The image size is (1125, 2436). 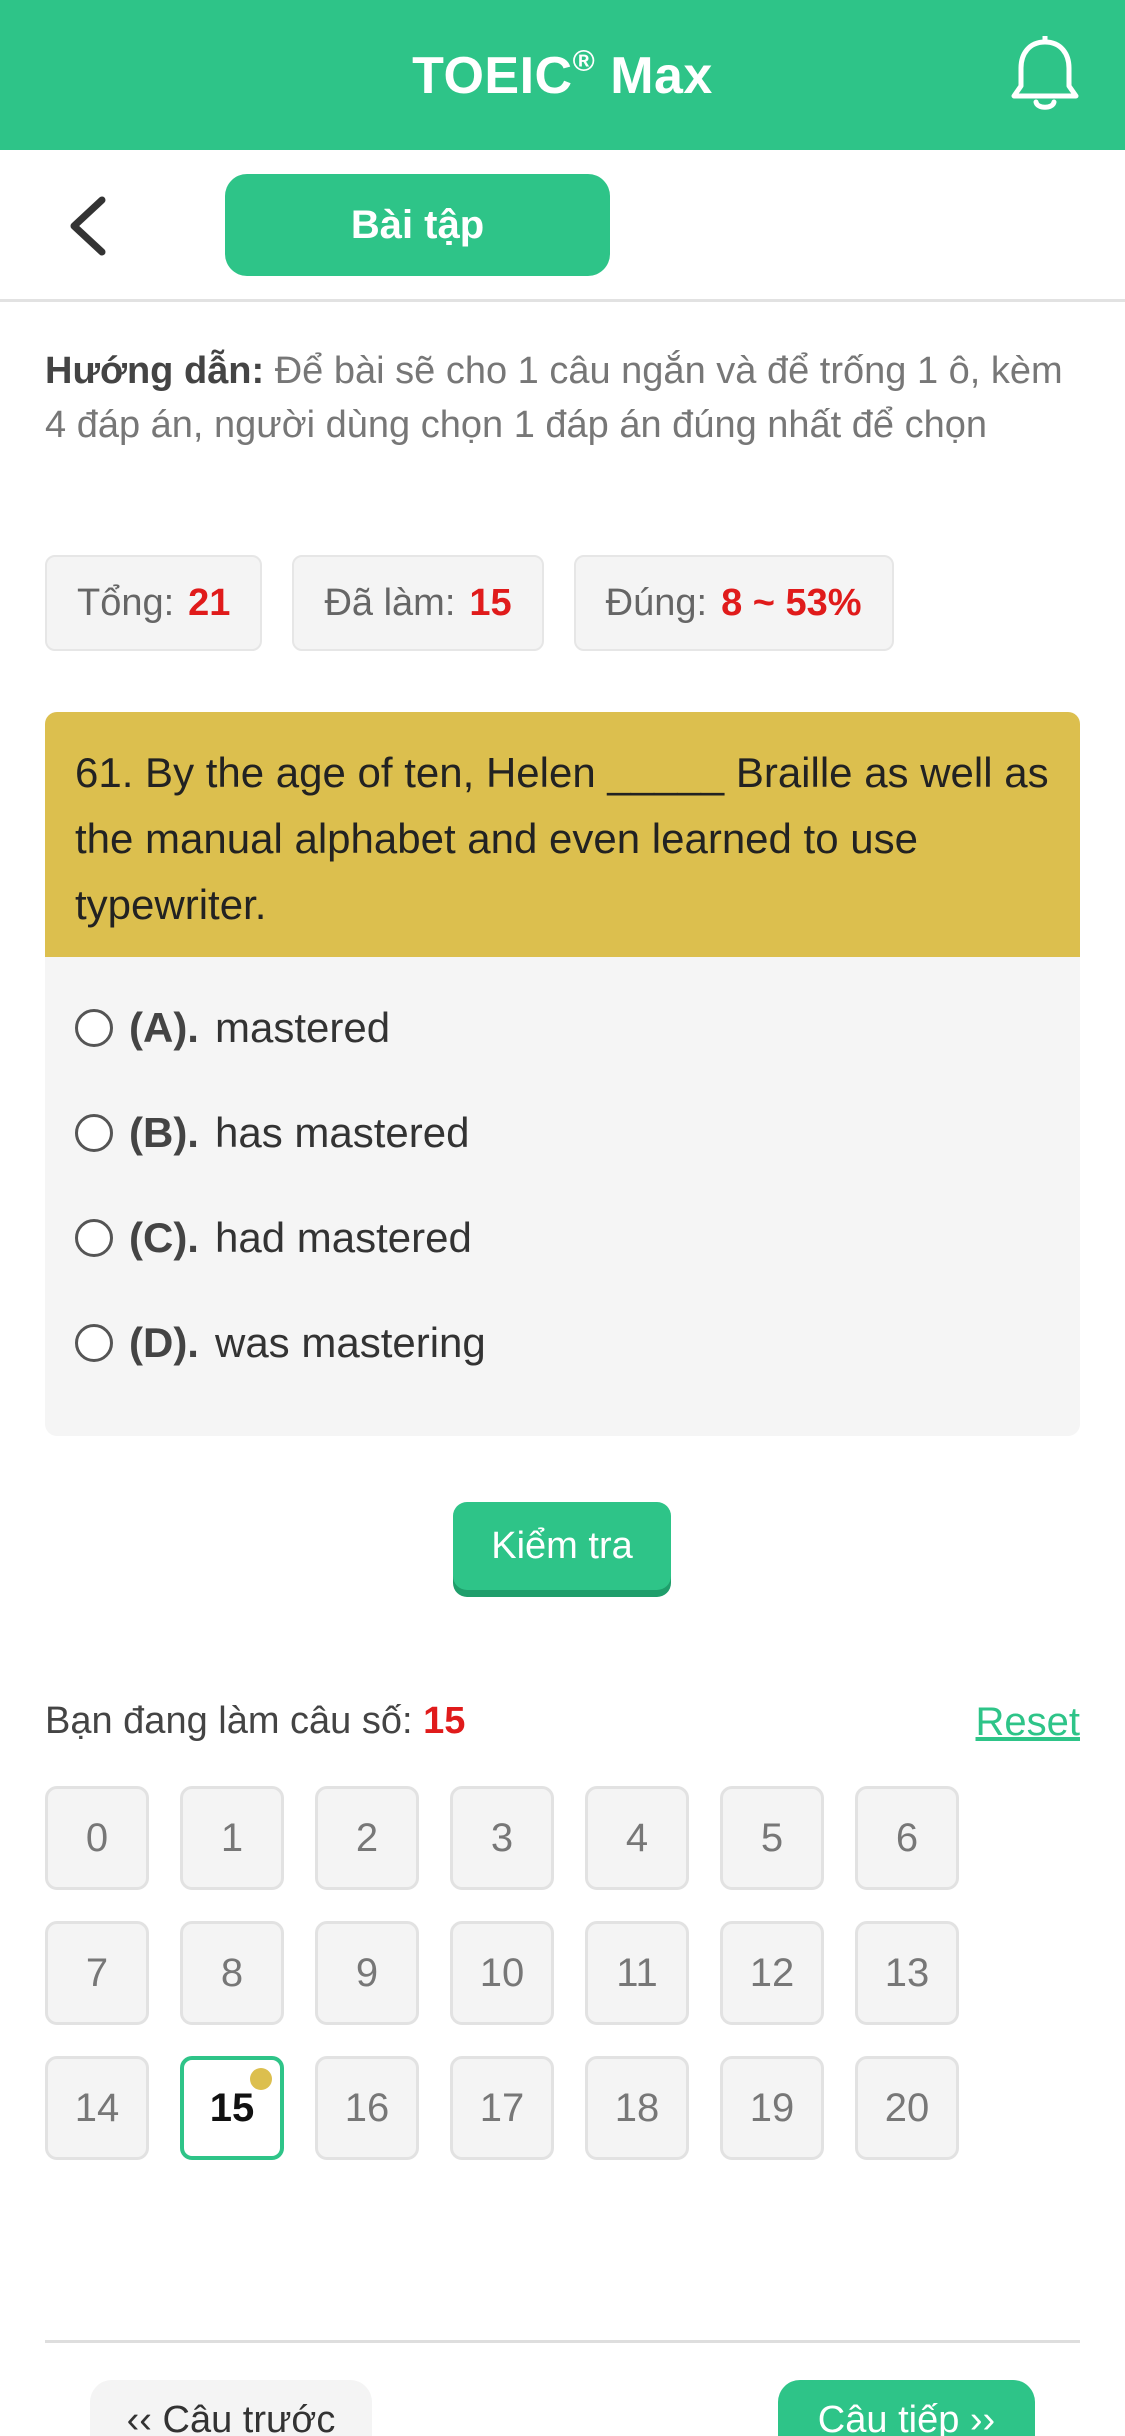 I want to click on stat-total-value: 21, so click(x=209, y=602).